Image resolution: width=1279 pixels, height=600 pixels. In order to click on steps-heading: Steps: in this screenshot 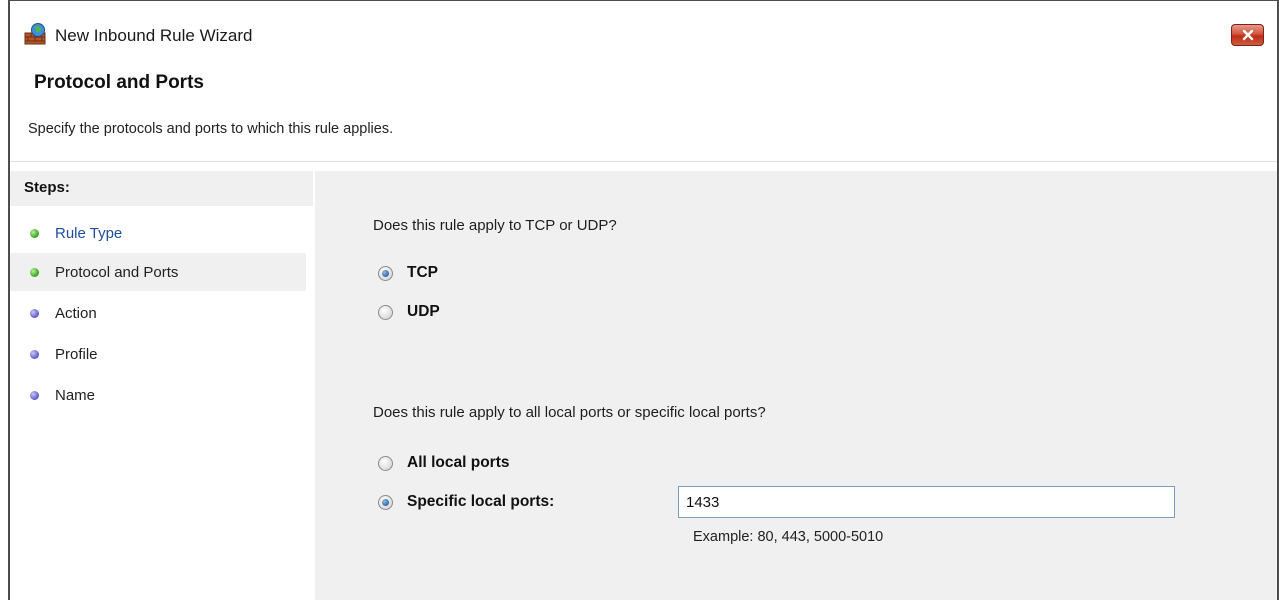, I will do `click(161, 188)`.